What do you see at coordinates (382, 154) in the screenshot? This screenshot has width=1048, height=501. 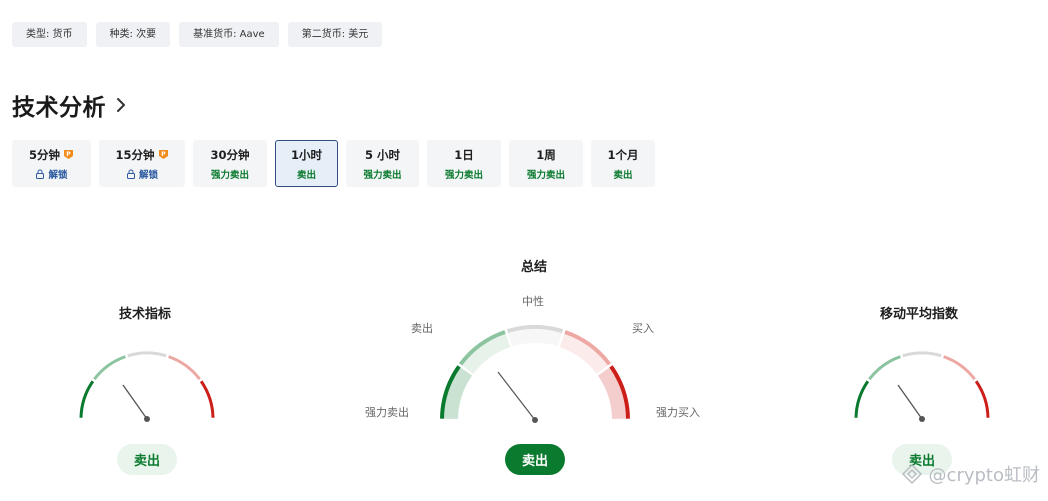 I see `tab-label: 5 小时` at bounding box center [382, 154].